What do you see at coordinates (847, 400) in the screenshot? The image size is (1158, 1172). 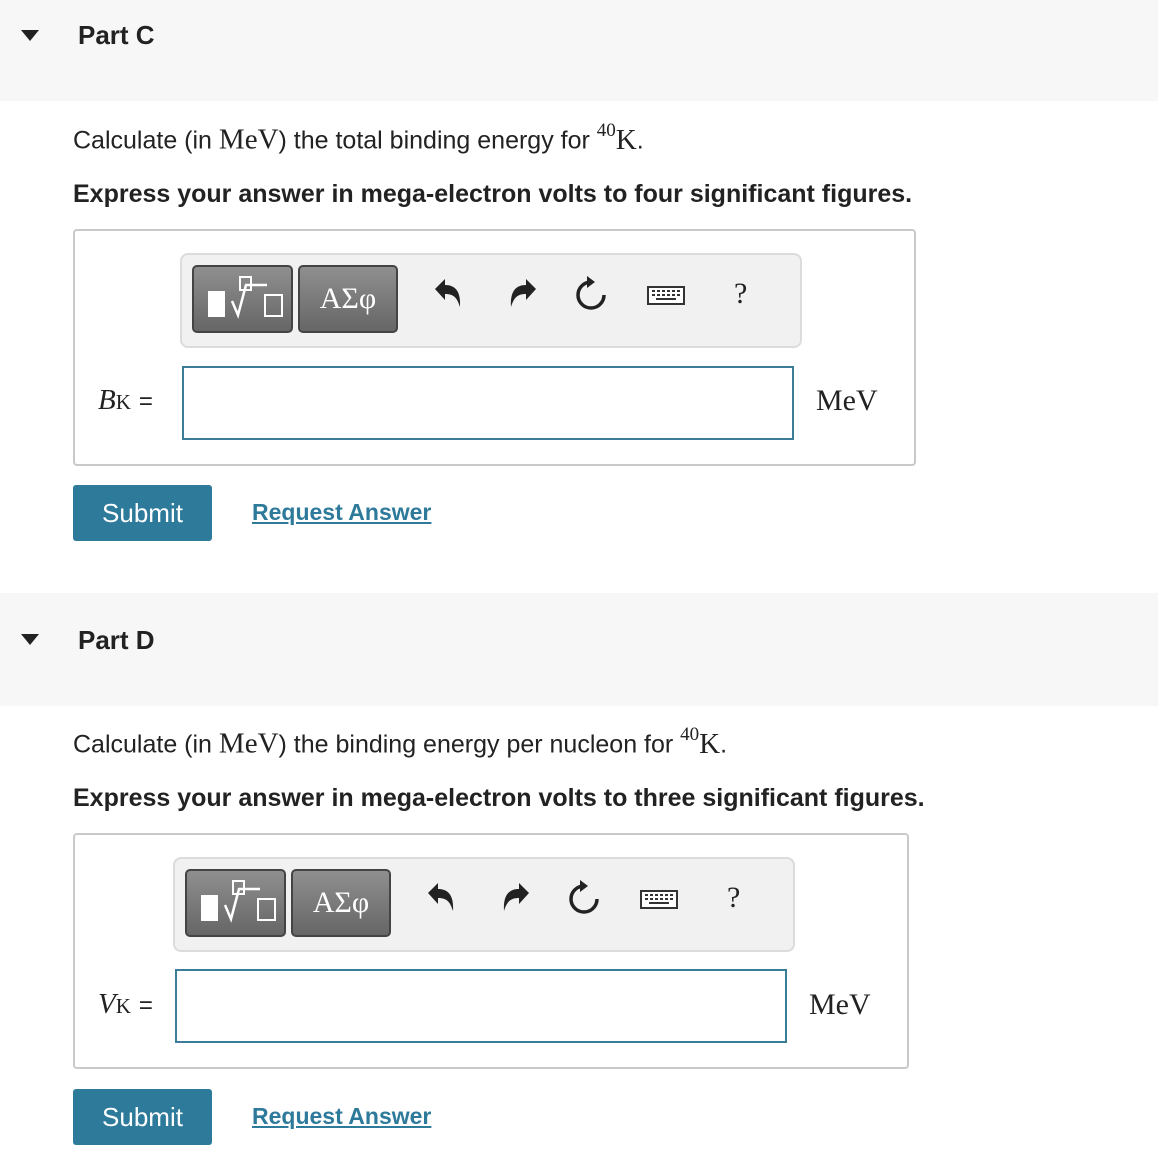 I see `part-c-unit: MeV` at bounding box center [847, 400].